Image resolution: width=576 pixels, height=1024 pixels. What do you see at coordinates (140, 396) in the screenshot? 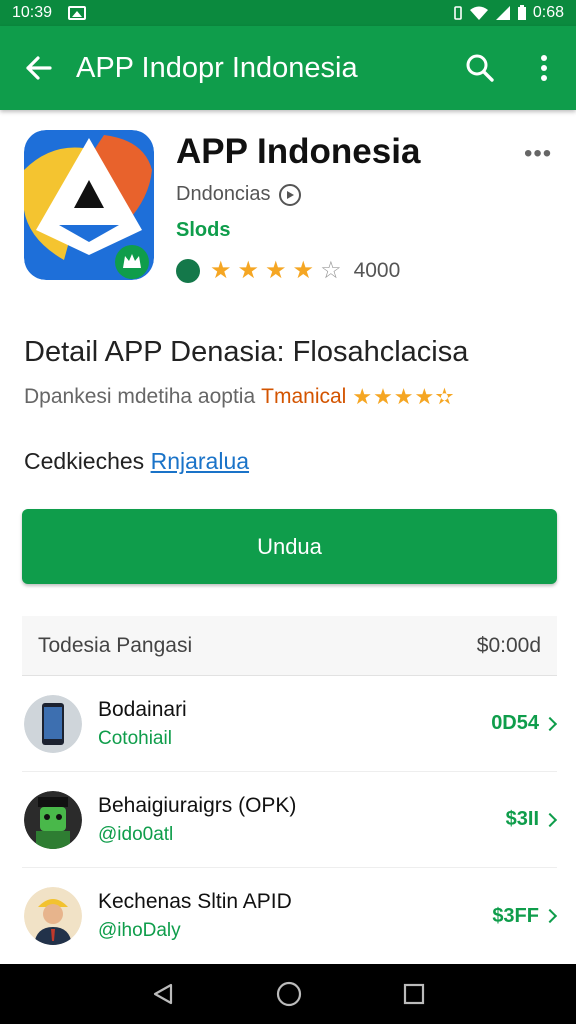
I see `detail-subtitle: Dpankesi mdetiha aoptia` at bounding box center [140, 396].